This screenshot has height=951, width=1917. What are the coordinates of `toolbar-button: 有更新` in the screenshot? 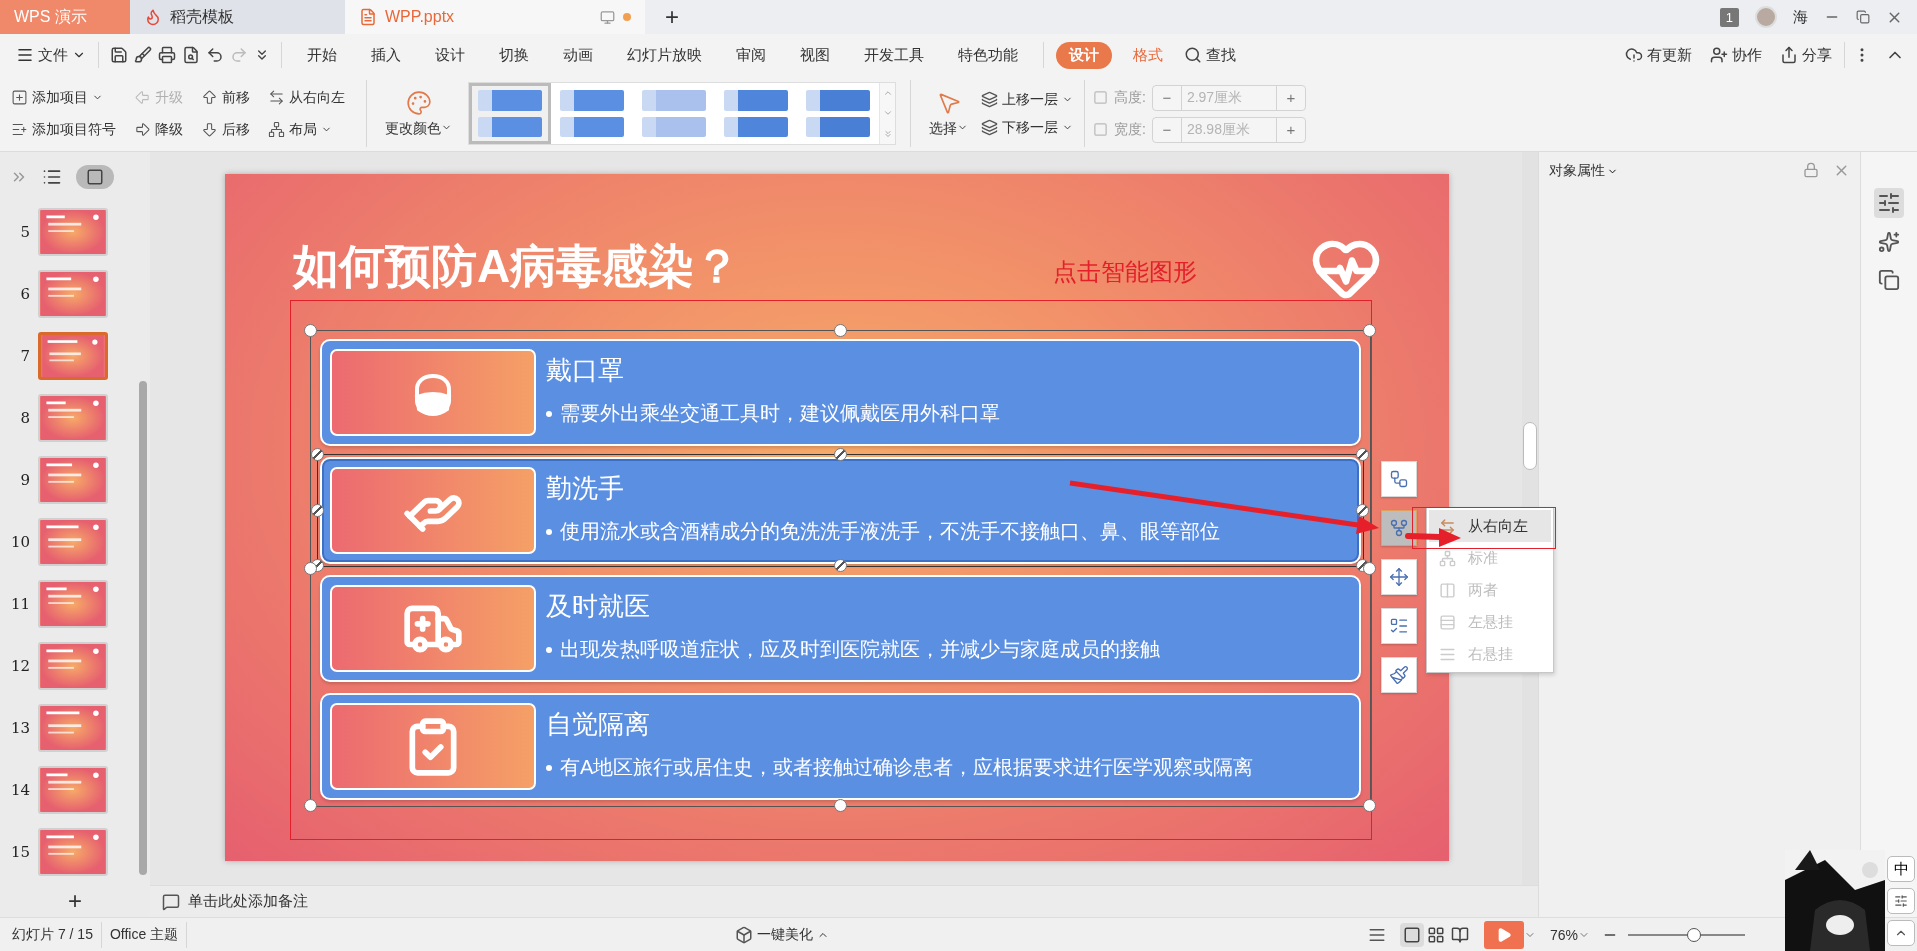 It's located at (1658, 55).